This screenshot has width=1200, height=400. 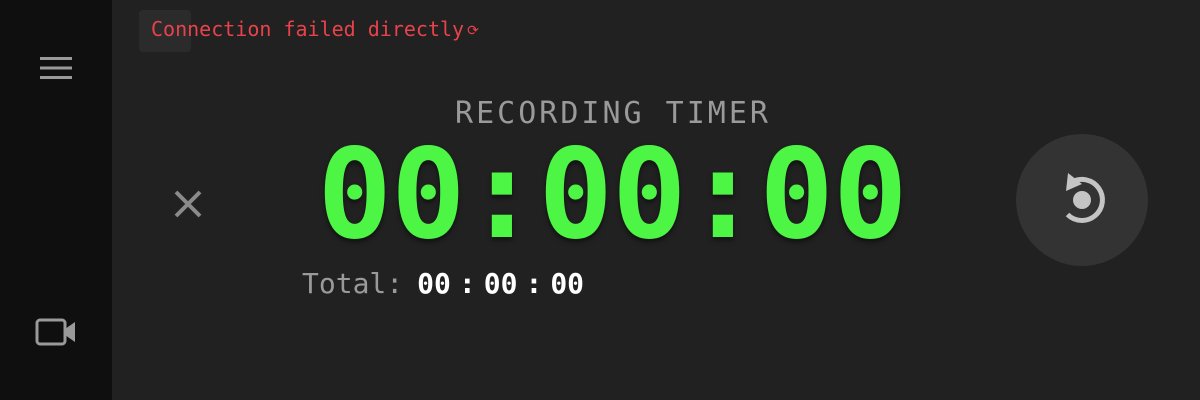 What do you see at coordinates (473, 31) in the screenshot?
I see `retry-icon: ⟳` at bounding box center [473, 31].